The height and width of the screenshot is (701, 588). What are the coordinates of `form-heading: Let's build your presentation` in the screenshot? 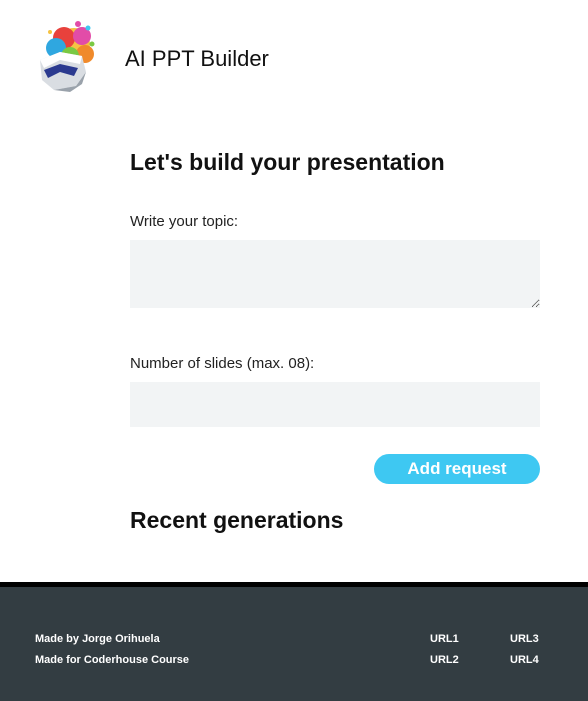 It's located at (287, 162).